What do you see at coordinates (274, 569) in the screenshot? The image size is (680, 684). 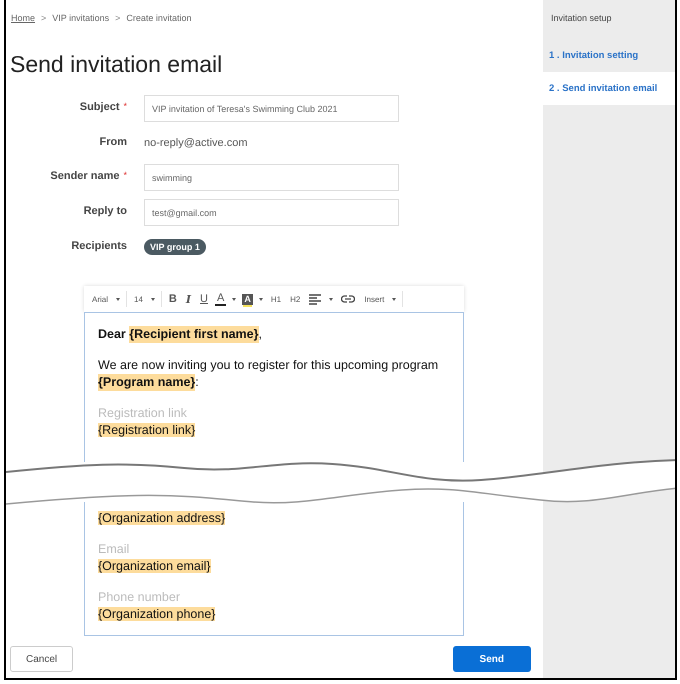 I see `email-editor: {Organization address} Email {Organization email} Phone number {Organization phone}` at bounding box center [274, 569].